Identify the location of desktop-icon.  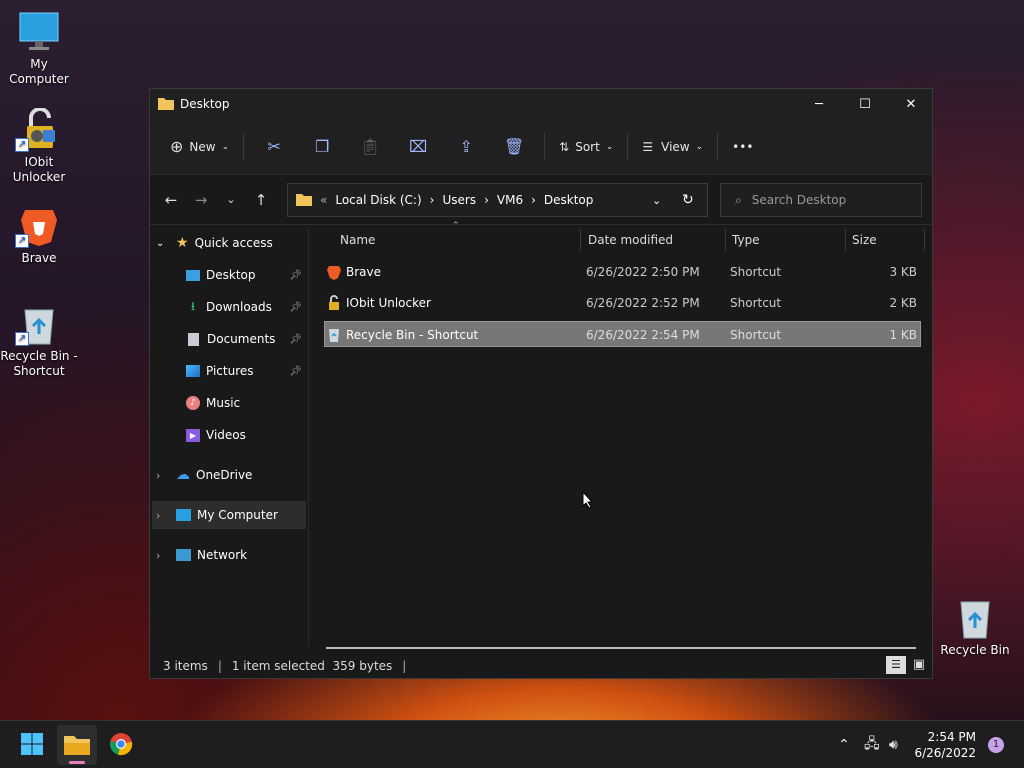
(193, 275).